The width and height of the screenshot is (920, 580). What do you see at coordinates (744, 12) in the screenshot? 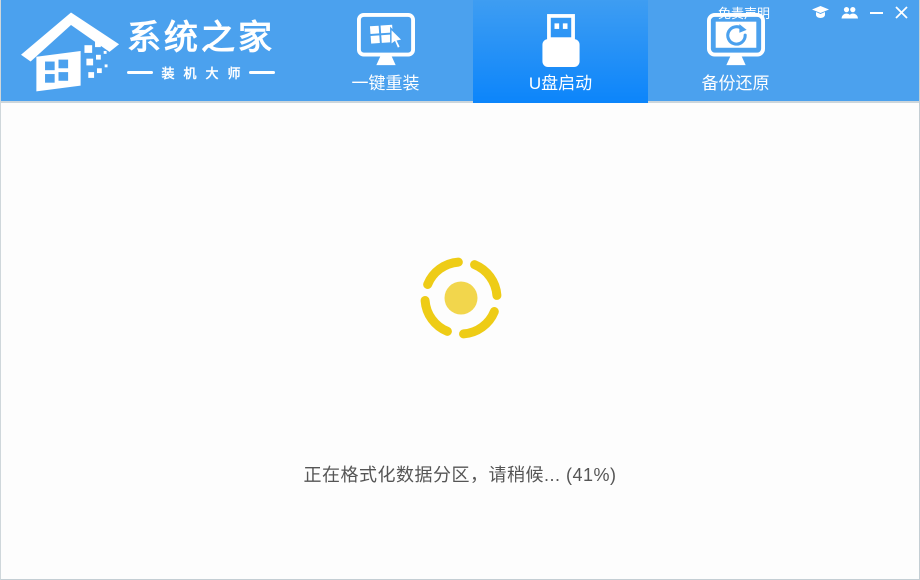
I see `disclaimer-link: 免责声明` at bounding box center [744, 12].